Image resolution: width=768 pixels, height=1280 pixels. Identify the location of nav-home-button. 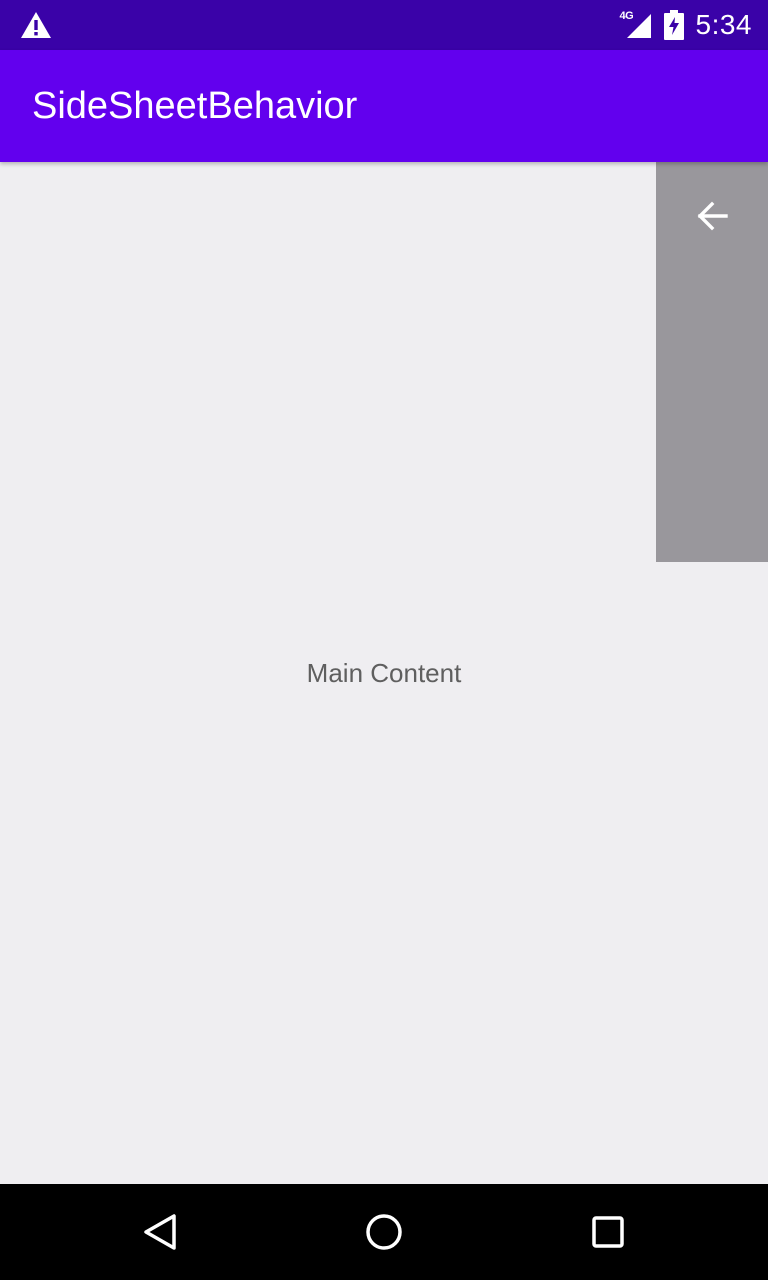
(384, 1232).